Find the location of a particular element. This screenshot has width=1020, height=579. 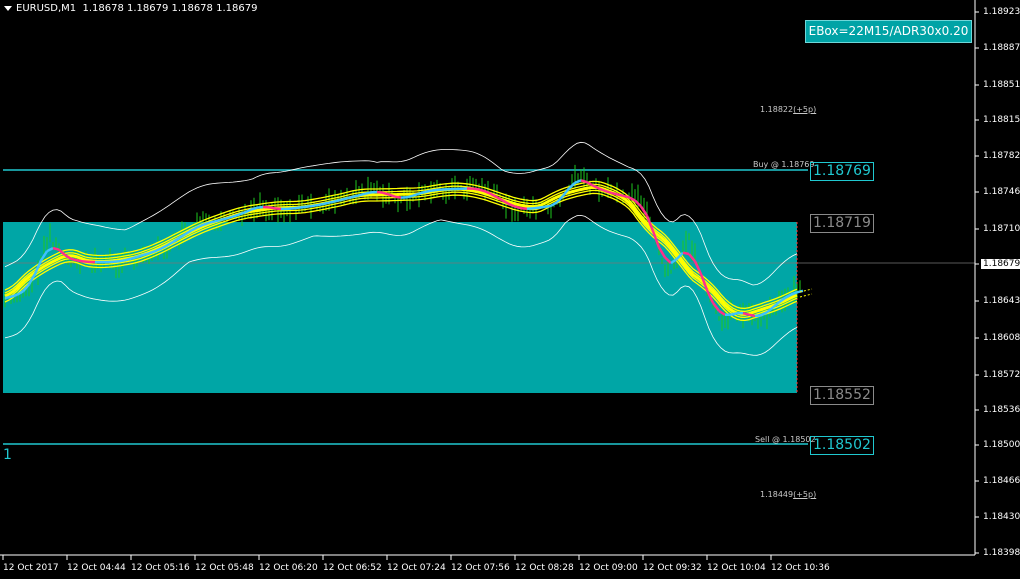

target-up-value: 1.18822 is located at coordinates (777, 109).